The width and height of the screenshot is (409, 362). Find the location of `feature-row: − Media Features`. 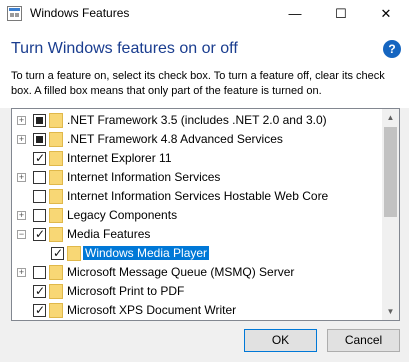

feature-row: − Media Features is located at coordinates (198, 234).